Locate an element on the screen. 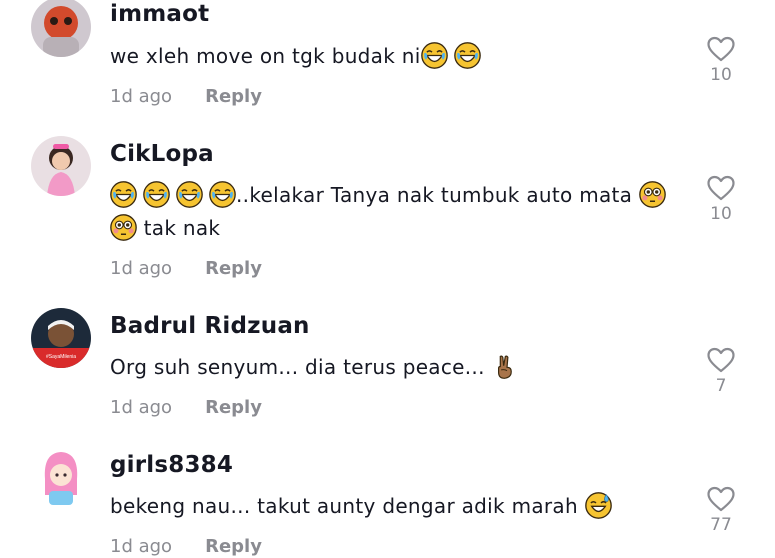  avatar: #SayaMilenia is located at coordinates (61, 338).